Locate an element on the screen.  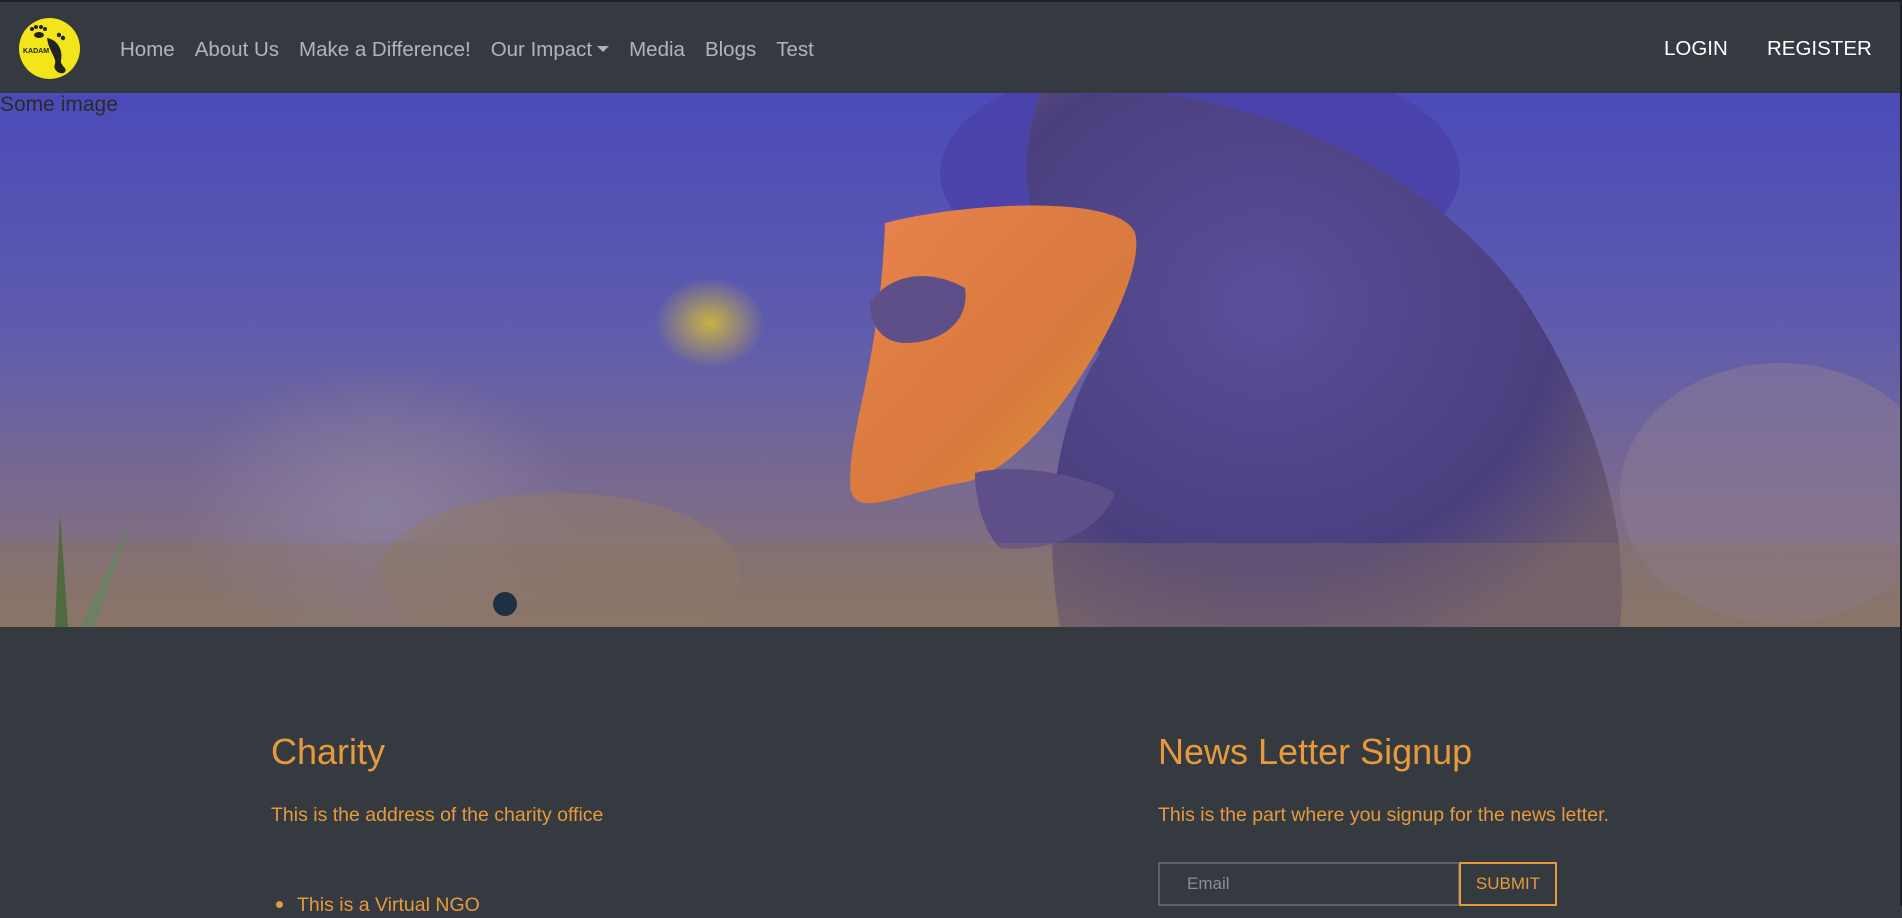
nav-our-impact-label: Our Impact is located at coordinates (541, 49).